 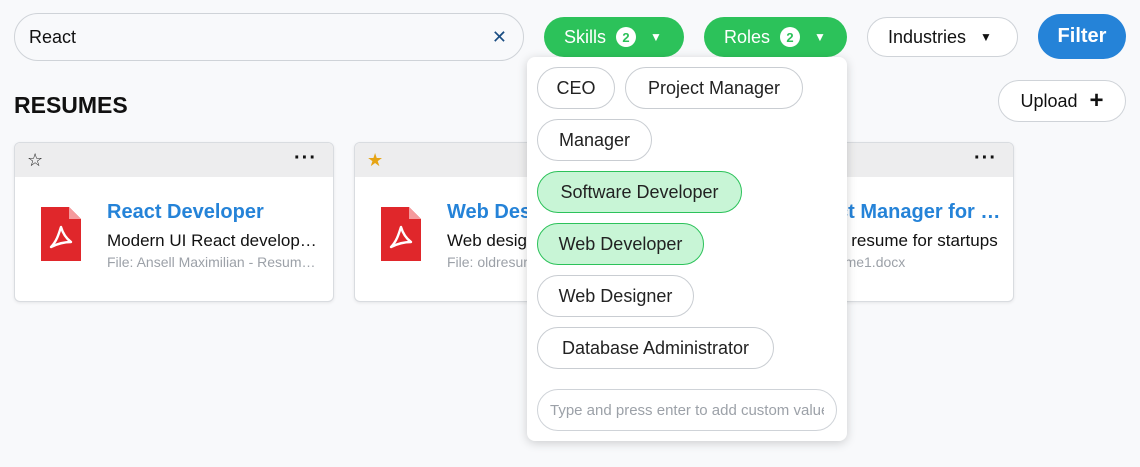 What do you see at coordinates (714, 88) in the screenshot?
I see `role-option-project-manager: Project Manager` at bounding box center [714, 88].